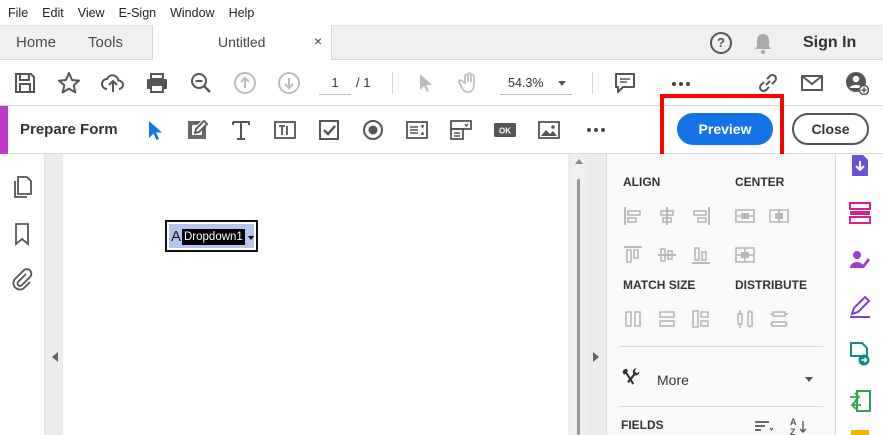 The image size is (883, 435). I want to click on align-vertical-center-icon, so click(667, 255).